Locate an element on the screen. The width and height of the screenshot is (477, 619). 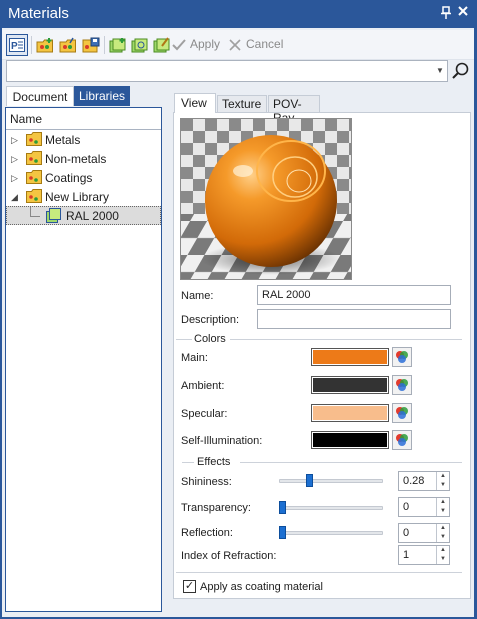
tree-item-metals: Metals is located at coordinates (62, 140).